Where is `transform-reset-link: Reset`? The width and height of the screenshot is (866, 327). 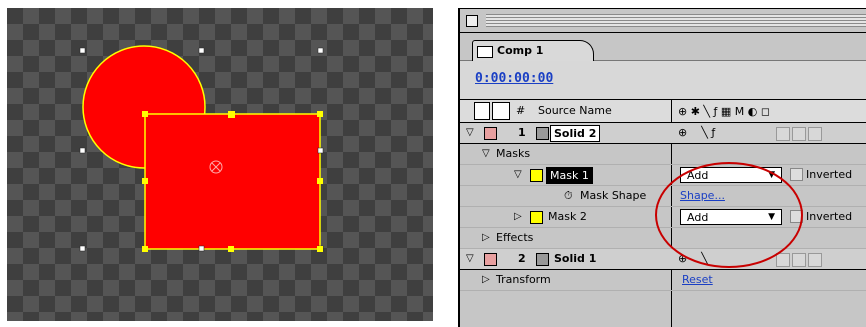
transform-reset-link: Reset is located at coordinates (697, 279).